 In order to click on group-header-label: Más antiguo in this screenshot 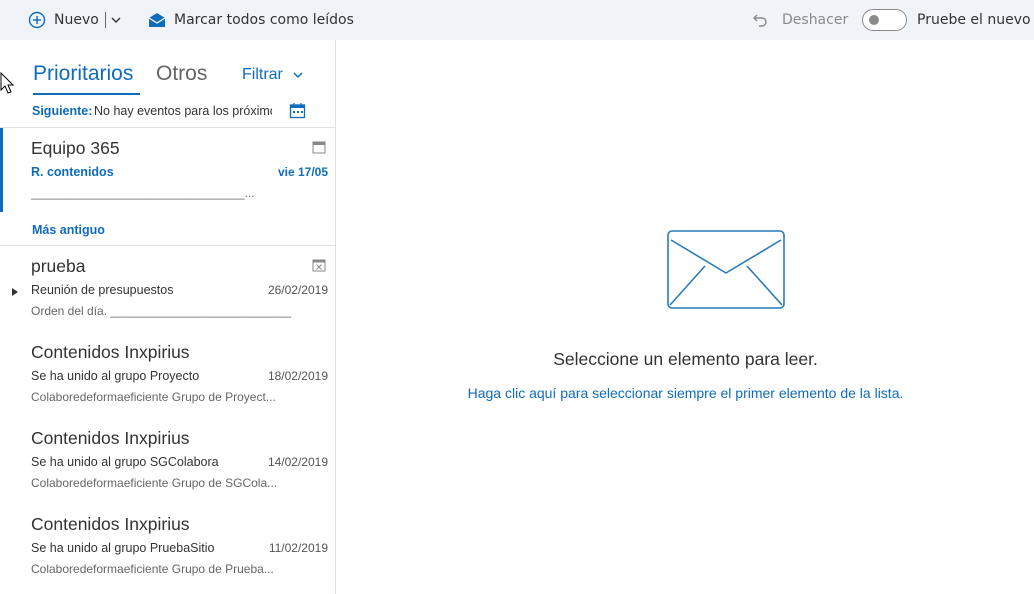, I will do `click(68, 230)`.